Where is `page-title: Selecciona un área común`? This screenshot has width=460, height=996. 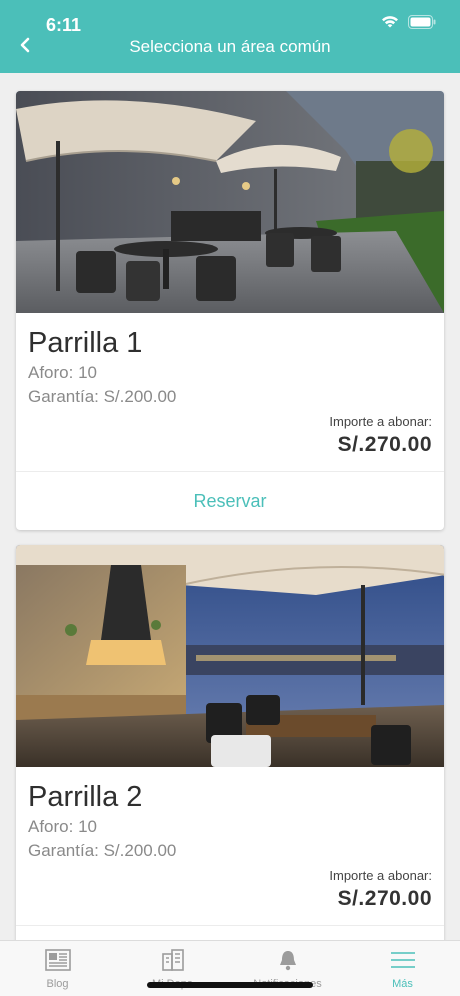 page-title: Selecciona un área común is located at coordinates (230, 46).